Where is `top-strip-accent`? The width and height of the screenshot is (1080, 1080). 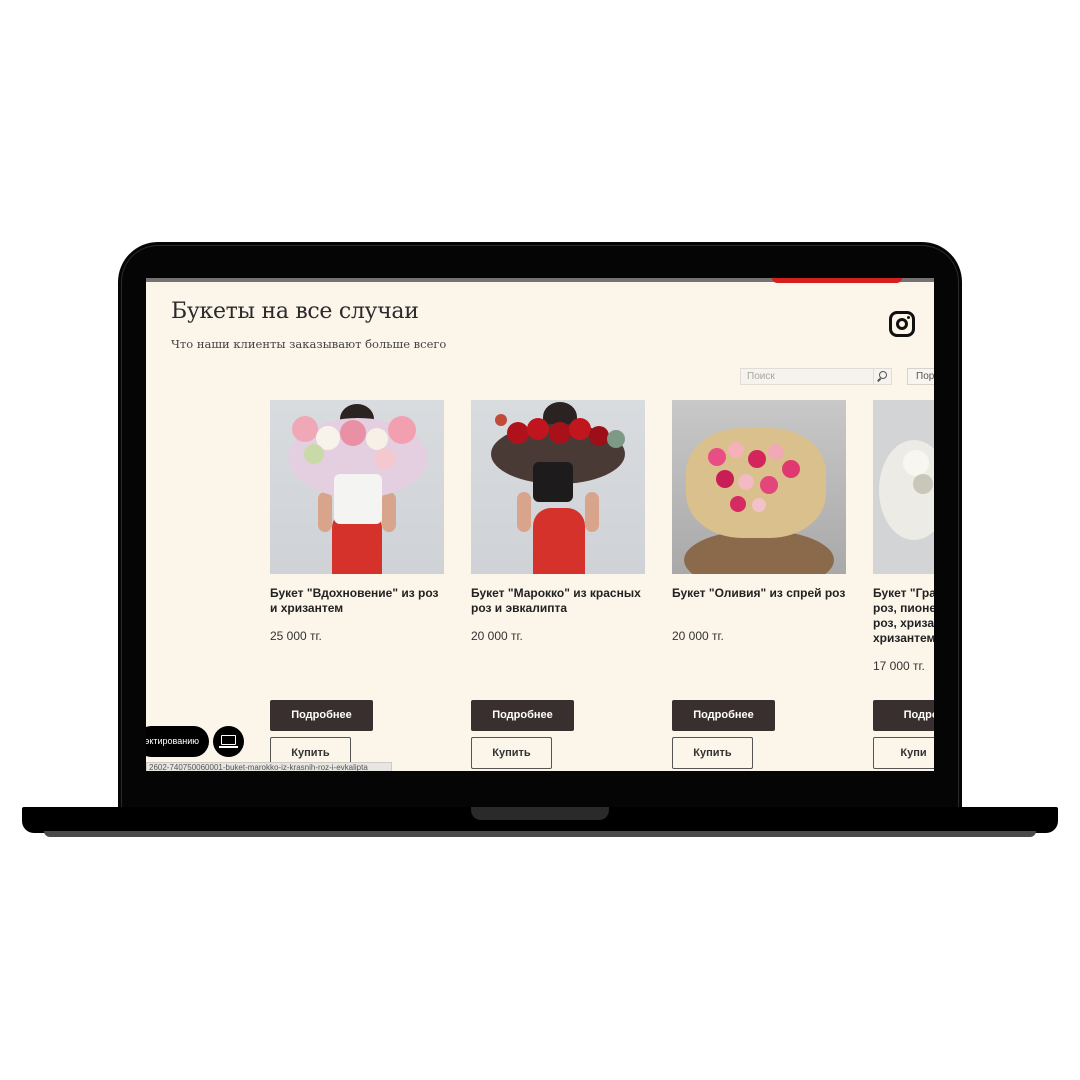
top-strip-accent is located at coordinates (837, 280).